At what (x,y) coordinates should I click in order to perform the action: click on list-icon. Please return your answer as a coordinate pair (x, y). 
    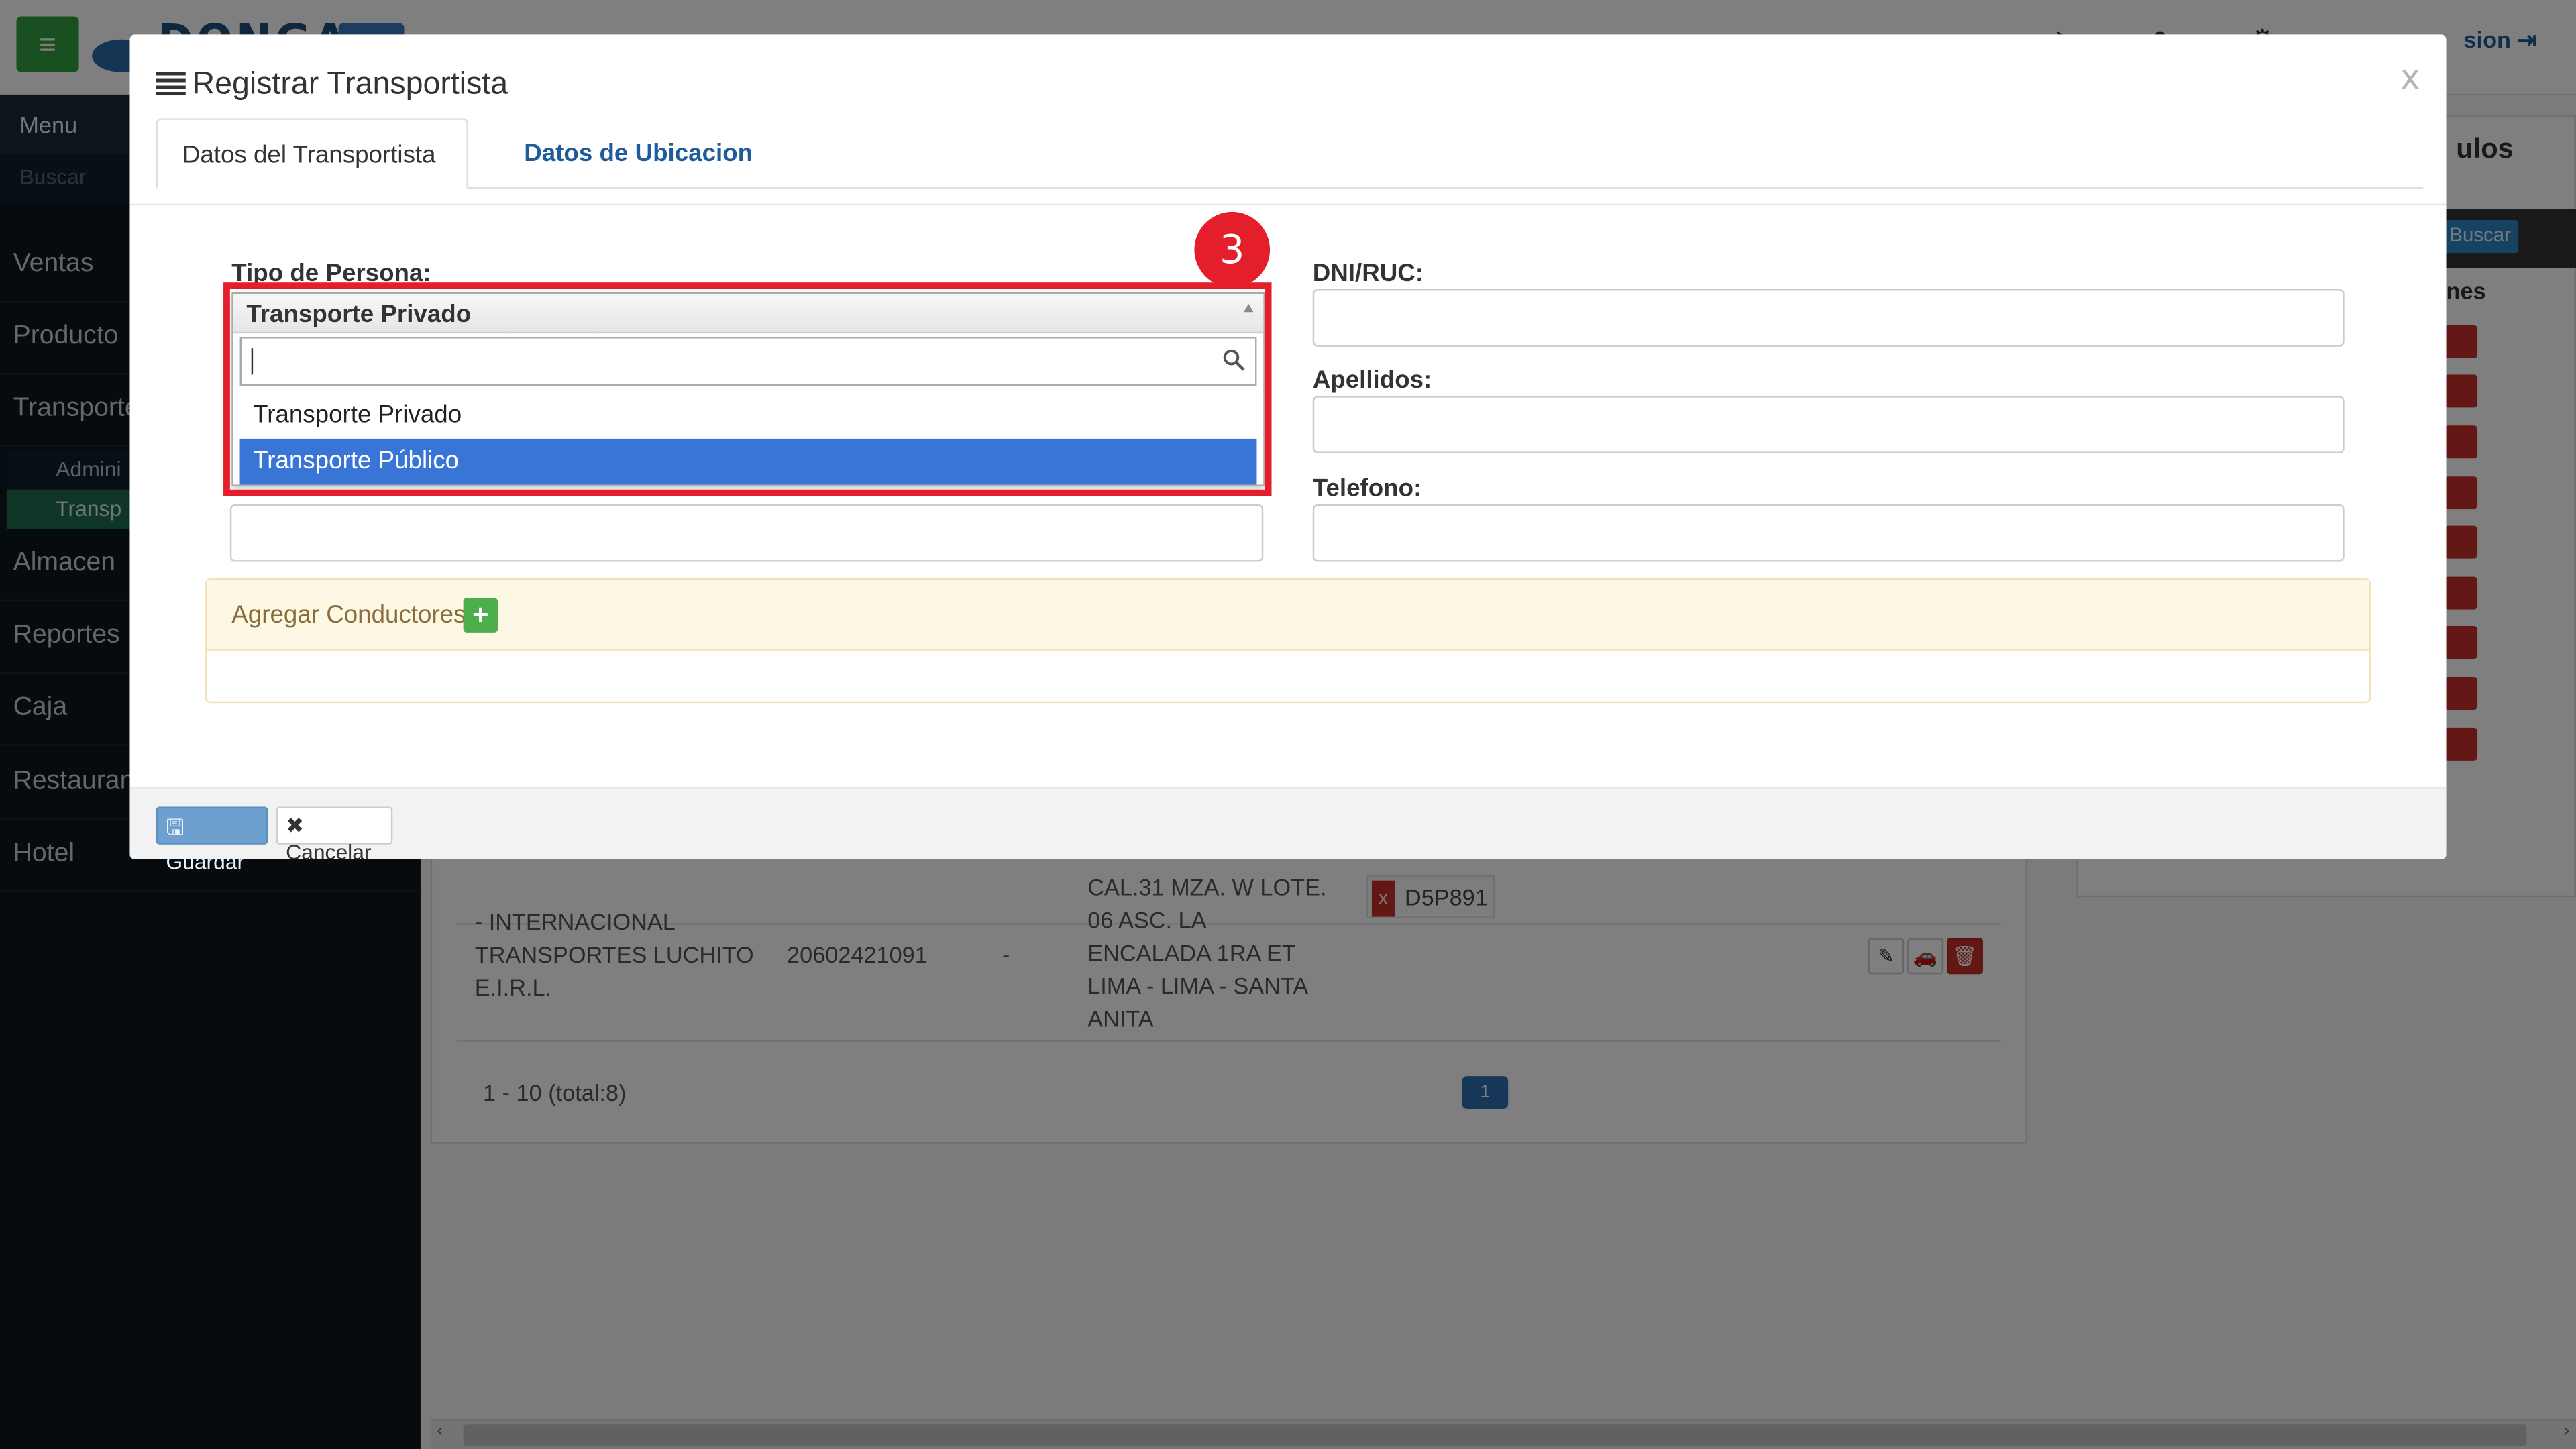
    Looking at the image, I should click on (171, 84).